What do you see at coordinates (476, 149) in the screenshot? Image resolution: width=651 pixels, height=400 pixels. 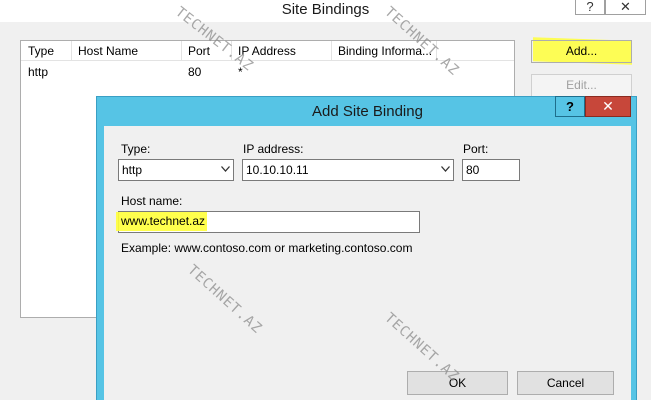 I see `port-label: Port:` at bounding box center [476, 149].